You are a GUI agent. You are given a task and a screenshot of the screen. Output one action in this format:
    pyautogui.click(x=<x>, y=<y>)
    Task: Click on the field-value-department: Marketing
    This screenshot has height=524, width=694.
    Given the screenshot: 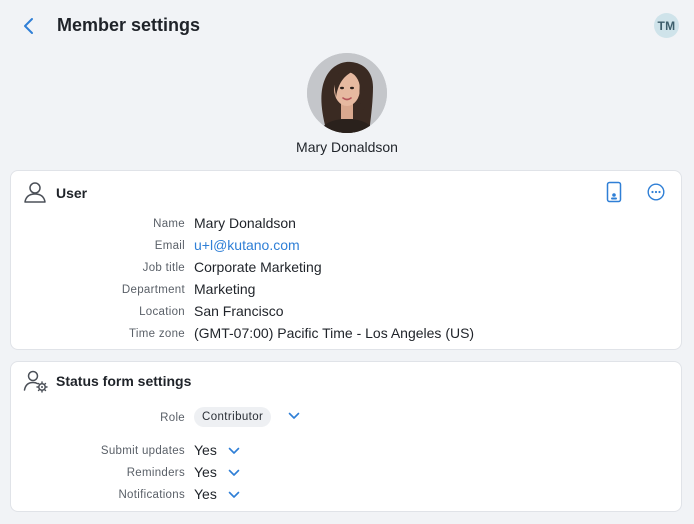 What is the action you would take?
    pyautogui.click(x=225, y=289)
    